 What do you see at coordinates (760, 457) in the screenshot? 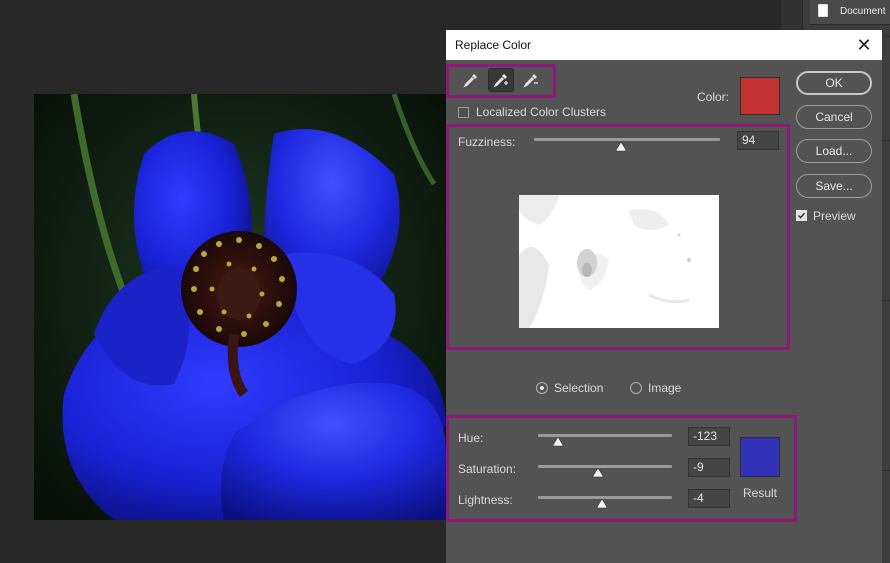
I see `result-swatch` at bounding box center [760, 457].